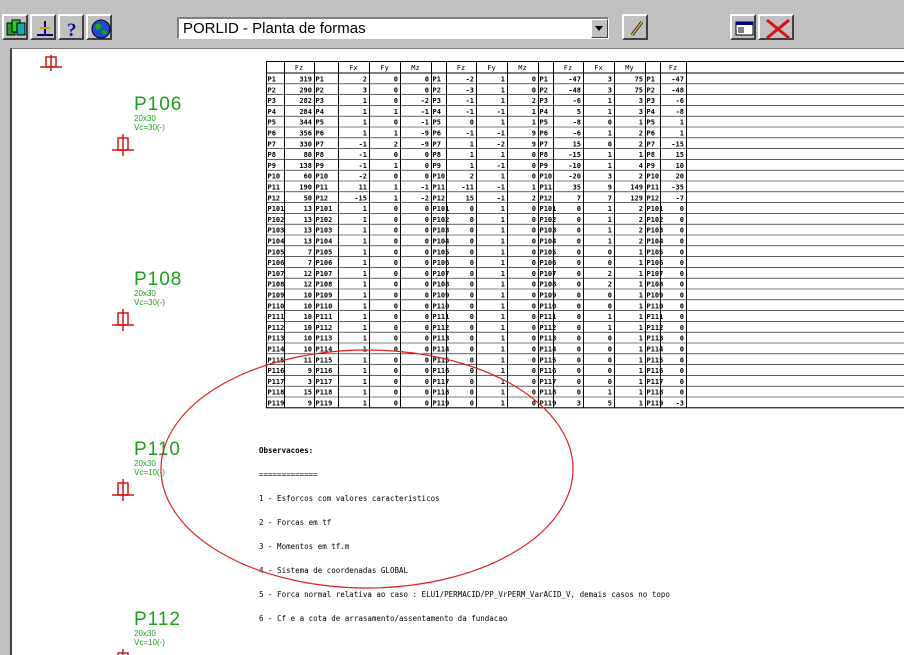  What do you see at coordinates (158, 105) in the screenshot?
I see `pillar-label: P106` at bounding box center [158, 105].